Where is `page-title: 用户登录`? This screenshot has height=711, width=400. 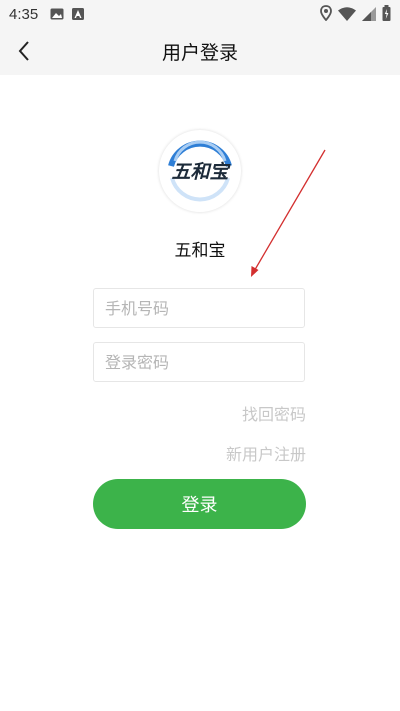 page-title: 用户登录 is located at coordinates (199, 53).